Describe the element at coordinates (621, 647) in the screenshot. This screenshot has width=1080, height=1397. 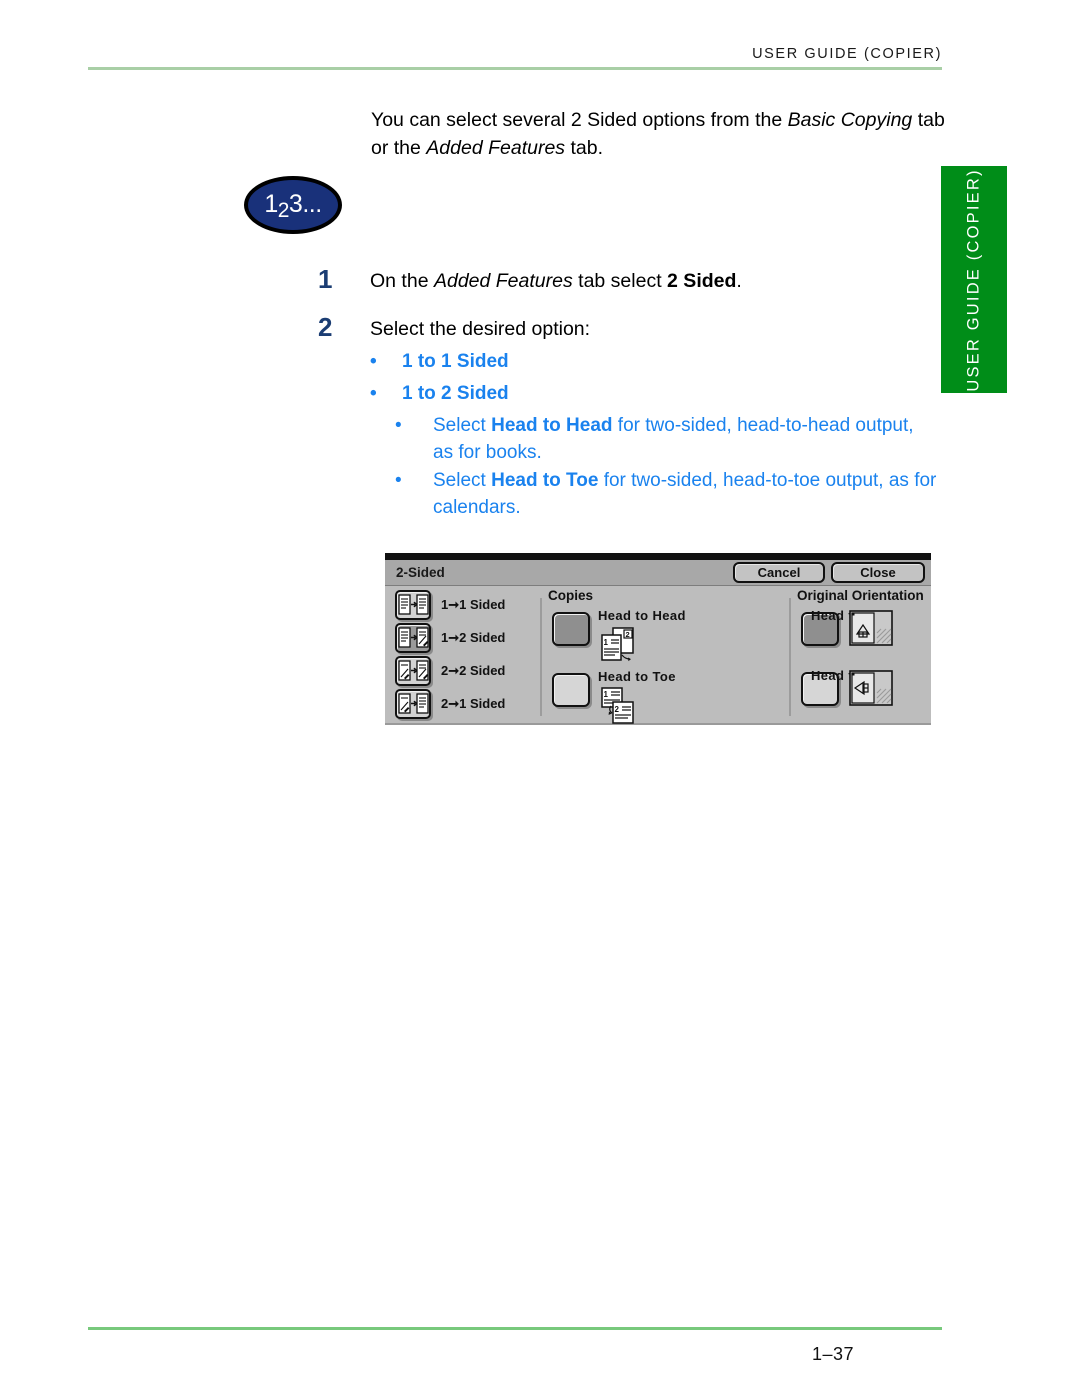
I see `head-to-head-icon: 2 1` at that location.